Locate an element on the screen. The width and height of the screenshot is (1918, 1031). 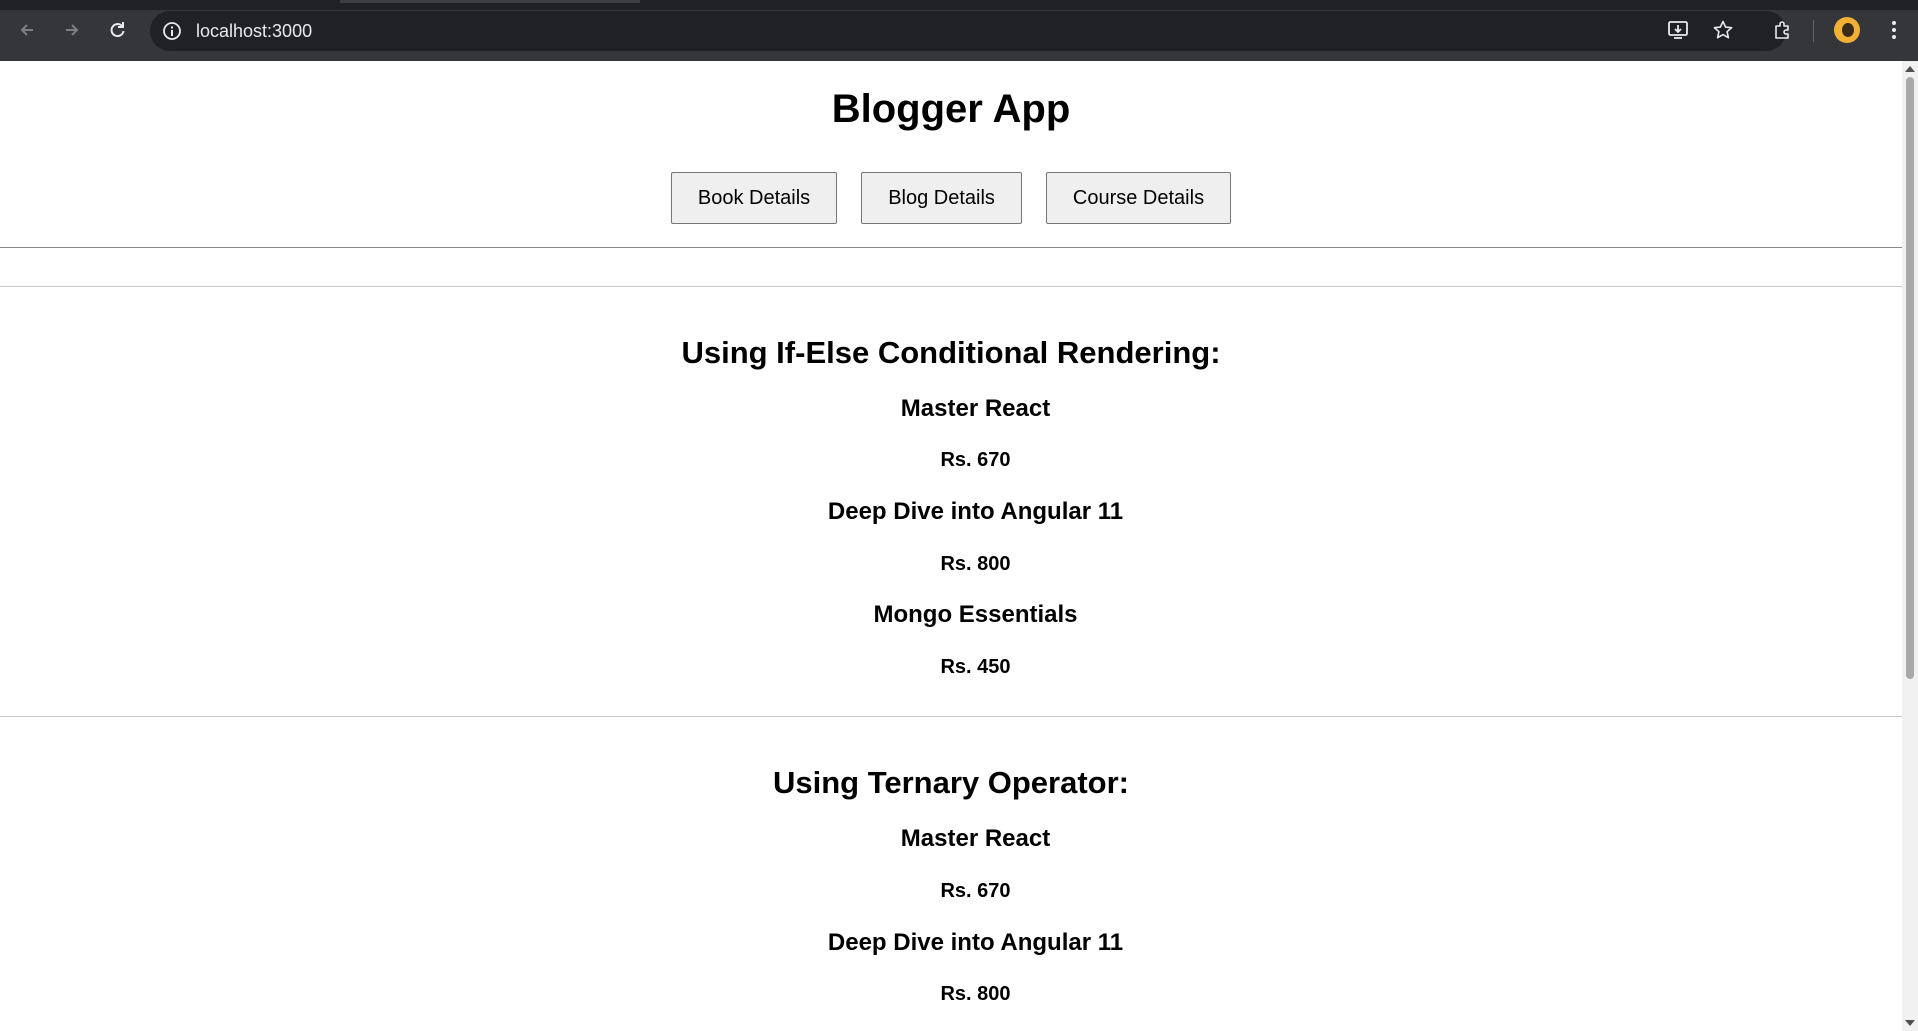
reload-button is located at coordinates (117, 30).